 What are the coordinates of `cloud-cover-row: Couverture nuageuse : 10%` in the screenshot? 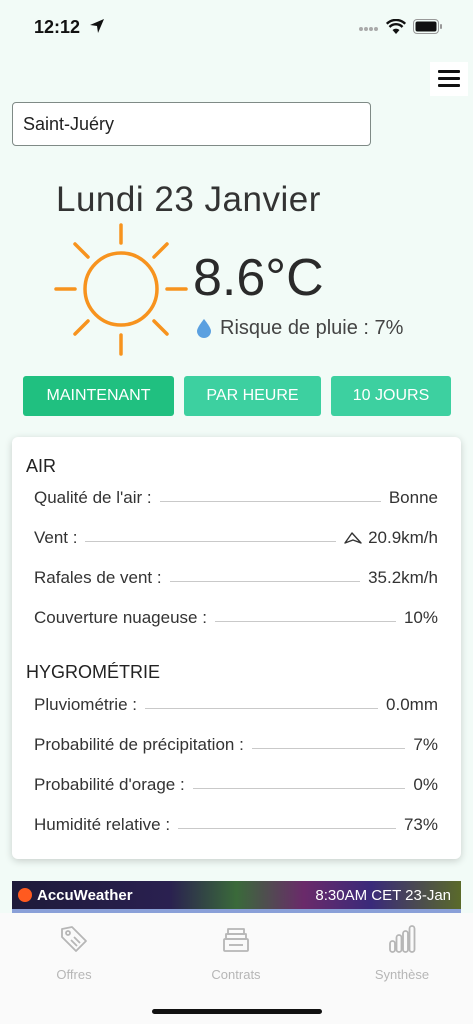 It's located at (236, 618).